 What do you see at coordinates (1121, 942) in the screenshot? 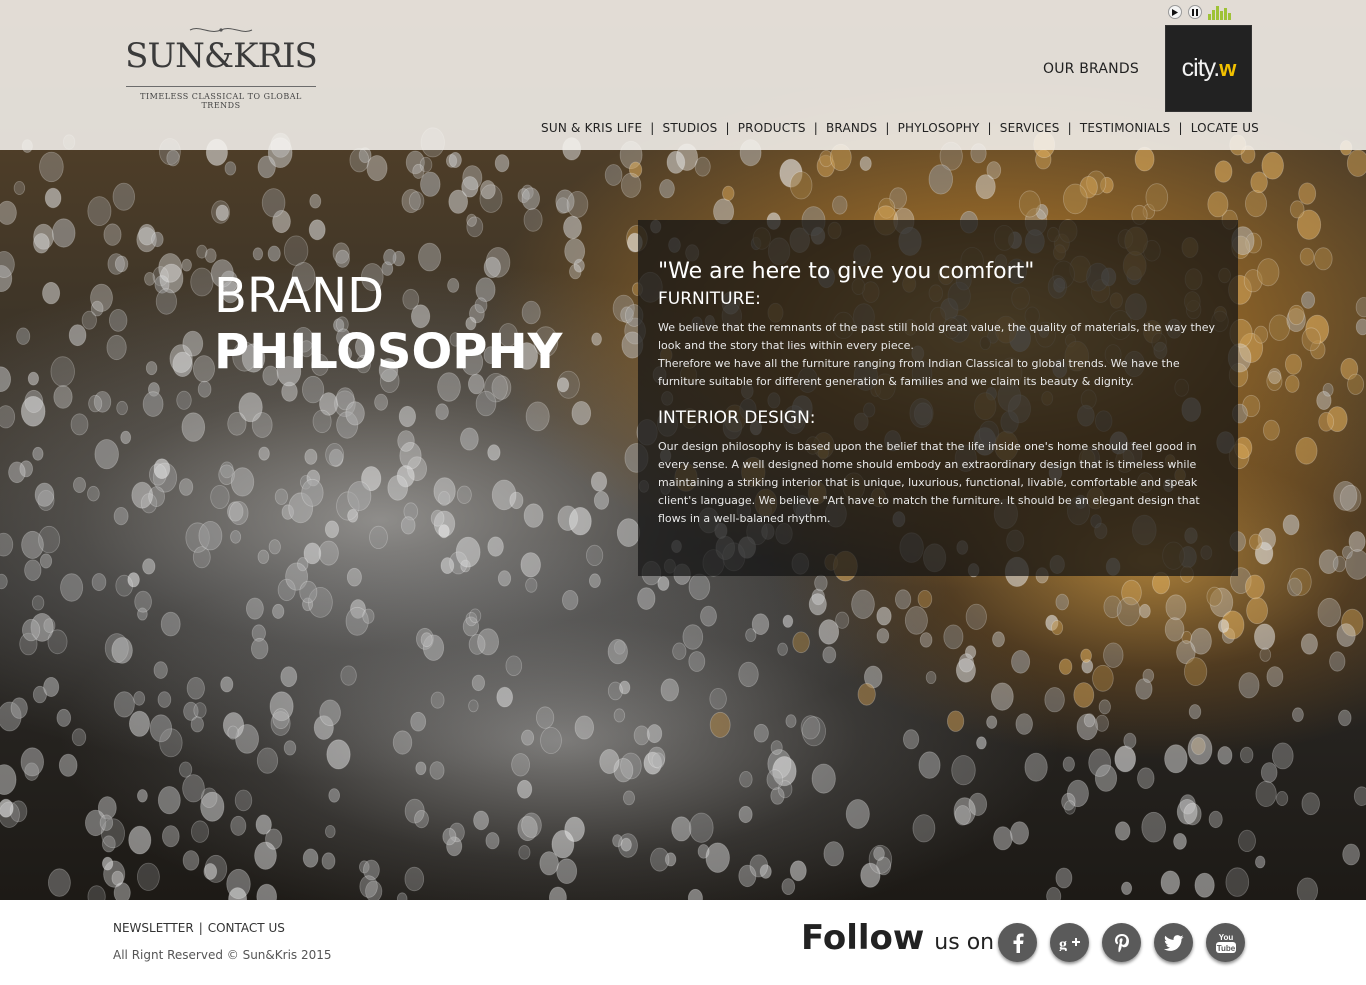
I see `pinterest-icon` at bounding box center [1121, 942].